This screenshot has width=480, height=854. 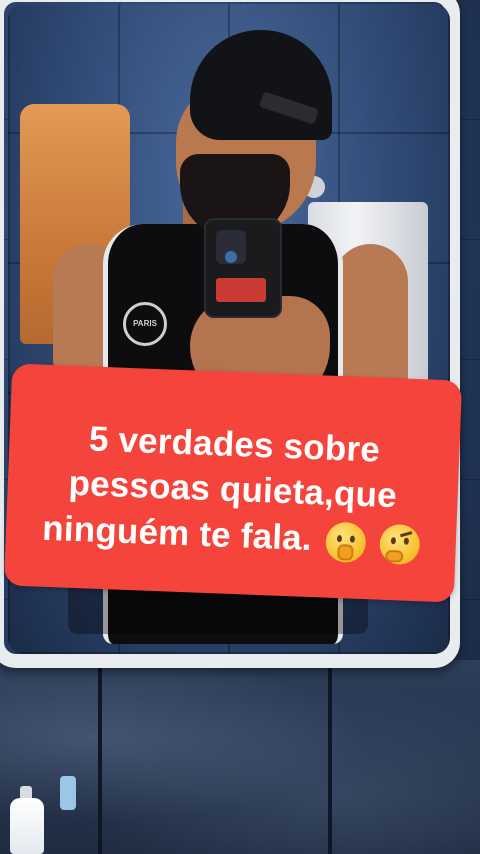 What do you see at coordinates (345, 542) in the screenshot?
I see `shushing-face-icon` at bounding box center [345, 542].